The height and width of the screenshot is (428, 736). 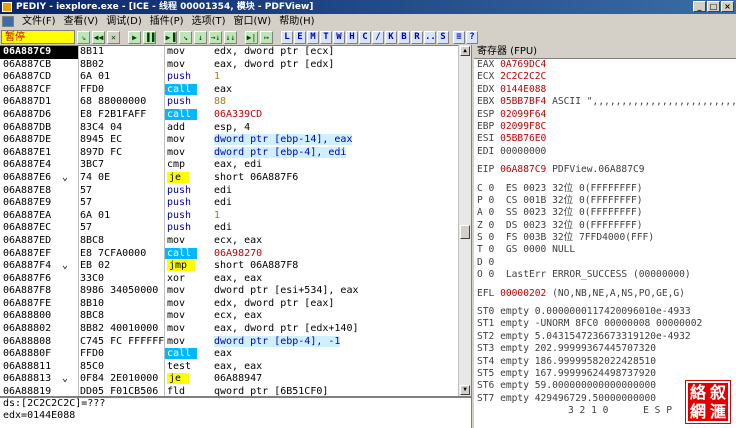 I want to click on disasm-row: ⌄ 06A887E6 74 0E je short 06A887F6, so click(x=235, y=178).